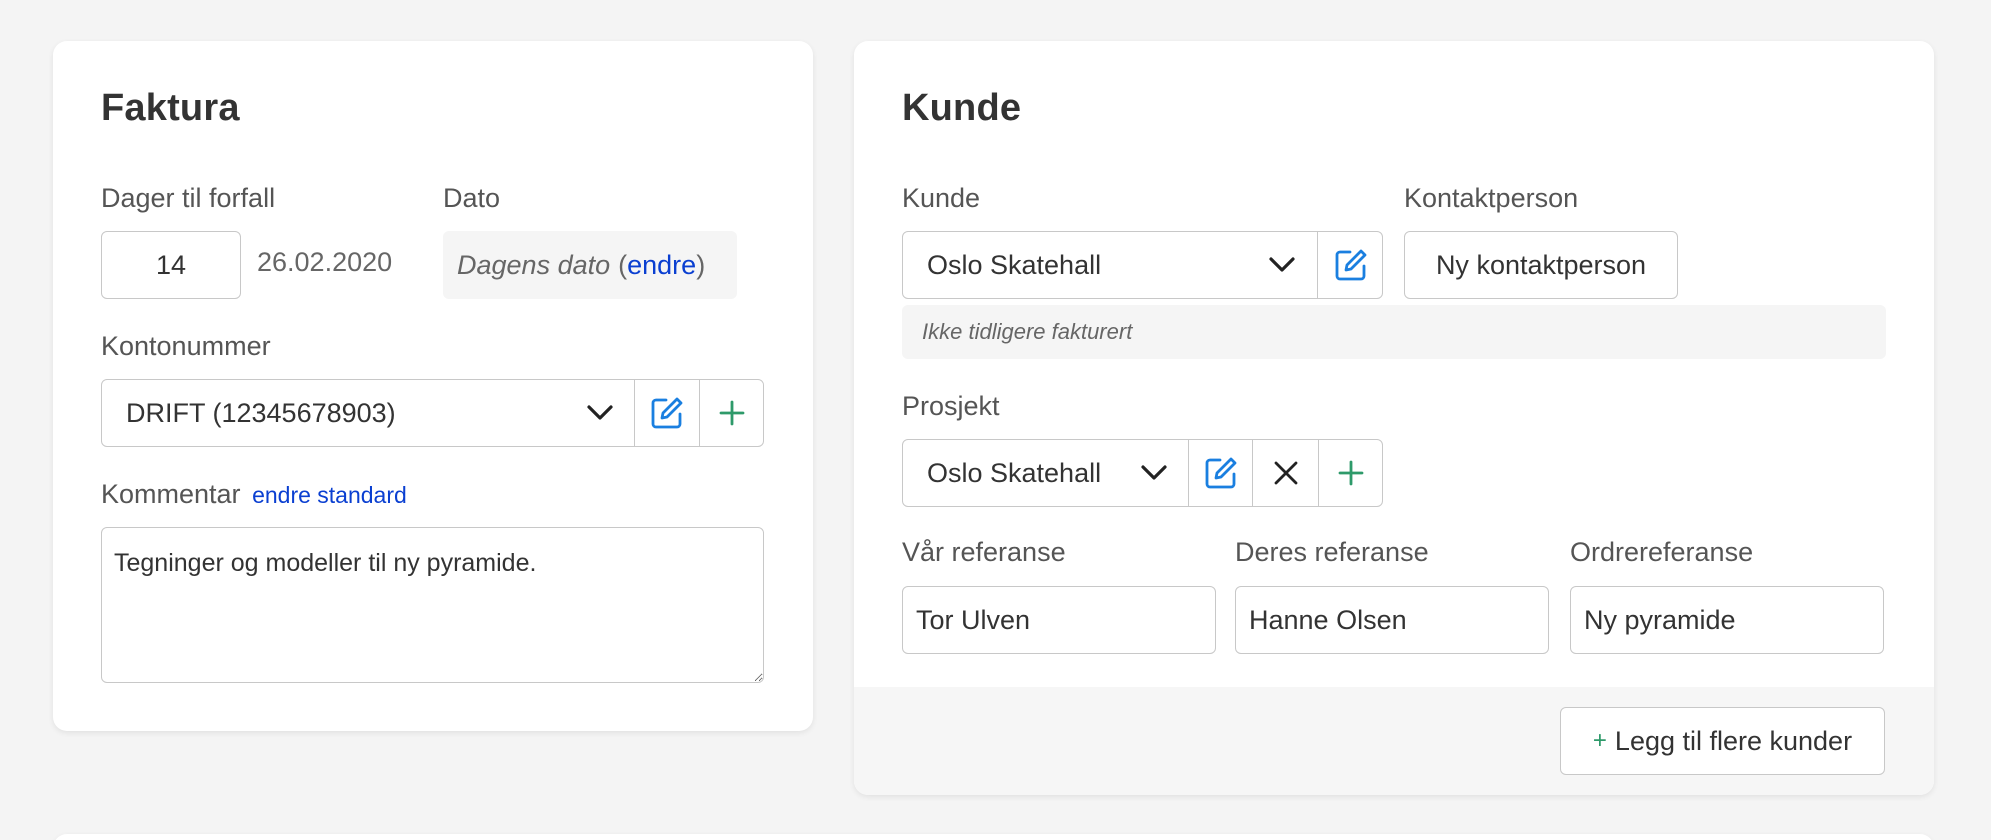  What do you see at coordinates (325, 262) in the screenshot?
I see `due-date: 26.02.2020` at bounding box center [325, 262].